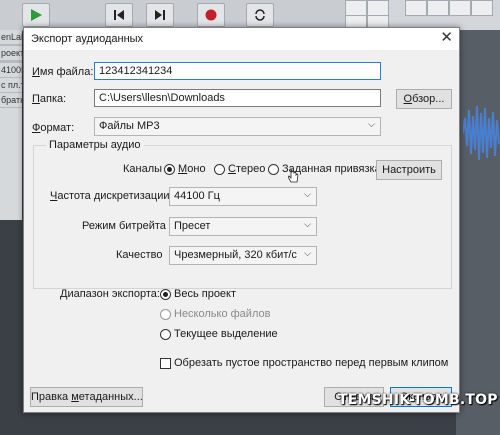  I want to click on track-text: роект, so click(11, 53).